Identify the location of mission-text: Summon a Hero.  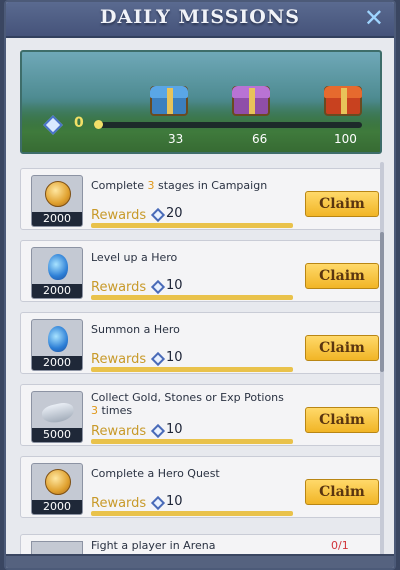
(135, 329).